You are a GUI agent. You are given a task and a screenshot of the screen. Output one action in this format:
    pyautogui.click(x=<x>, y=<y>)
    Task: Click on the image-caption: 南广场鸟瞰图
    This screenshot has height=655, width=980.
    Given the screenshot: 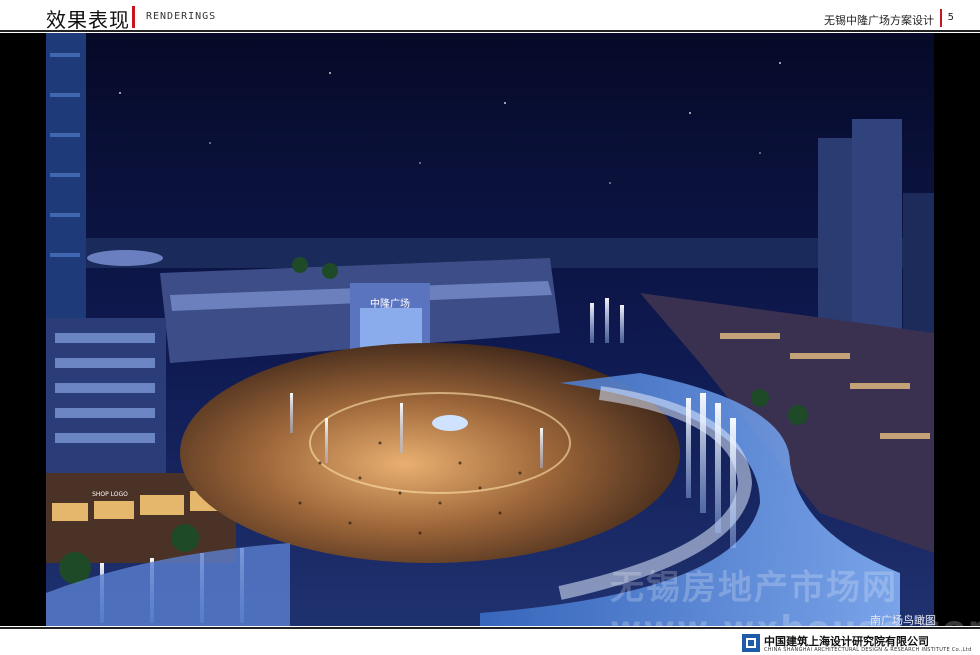 What is the action you would take?
    pyautogui.click(x=903, y=620)
    